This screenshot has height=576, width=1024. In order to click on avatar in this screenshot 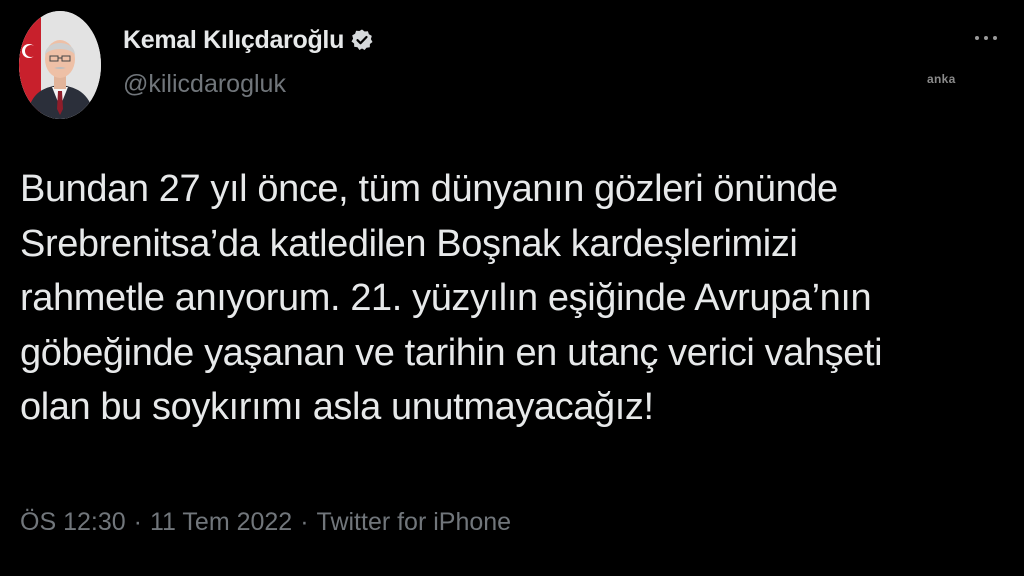, I will do `click(60, 65)`.